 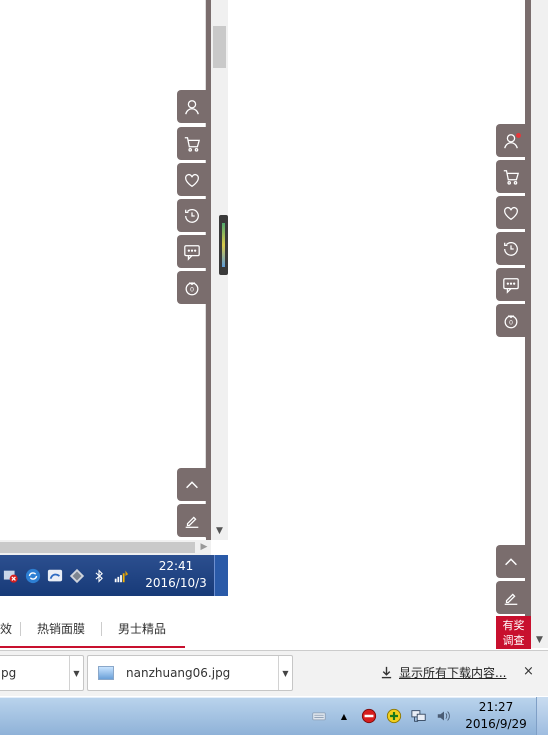 I want to click on inner-chat-button, so click(x=192, y=251).